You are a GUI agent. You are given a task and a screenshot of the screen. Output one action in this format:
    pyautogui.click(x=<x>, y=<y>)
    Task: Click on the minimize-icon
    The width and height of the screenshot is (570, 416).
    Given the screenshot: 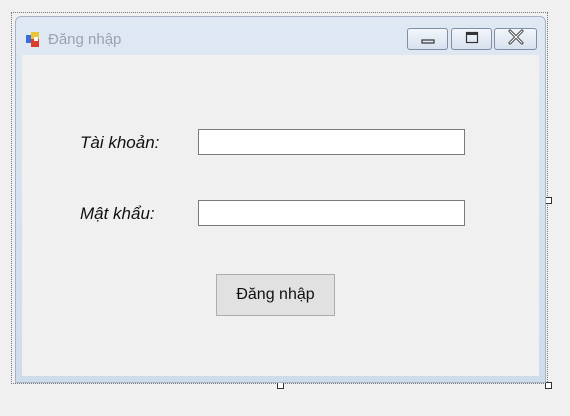 What is the action you would take?
    pyautogui.click(x=428, y=39)
    